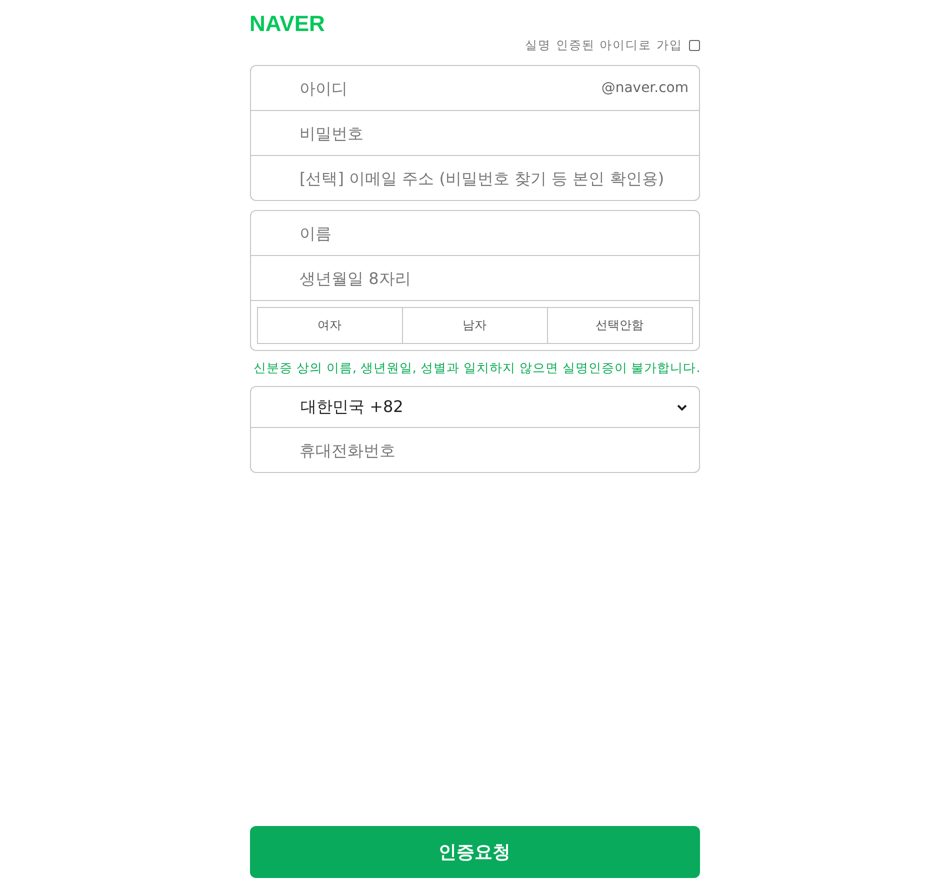 Image resolution: width=939 pixels, height=888 pixels. Describe the element at coordinates (681, 407) in the screenshot. I see `chevron-down-icon` at that location.